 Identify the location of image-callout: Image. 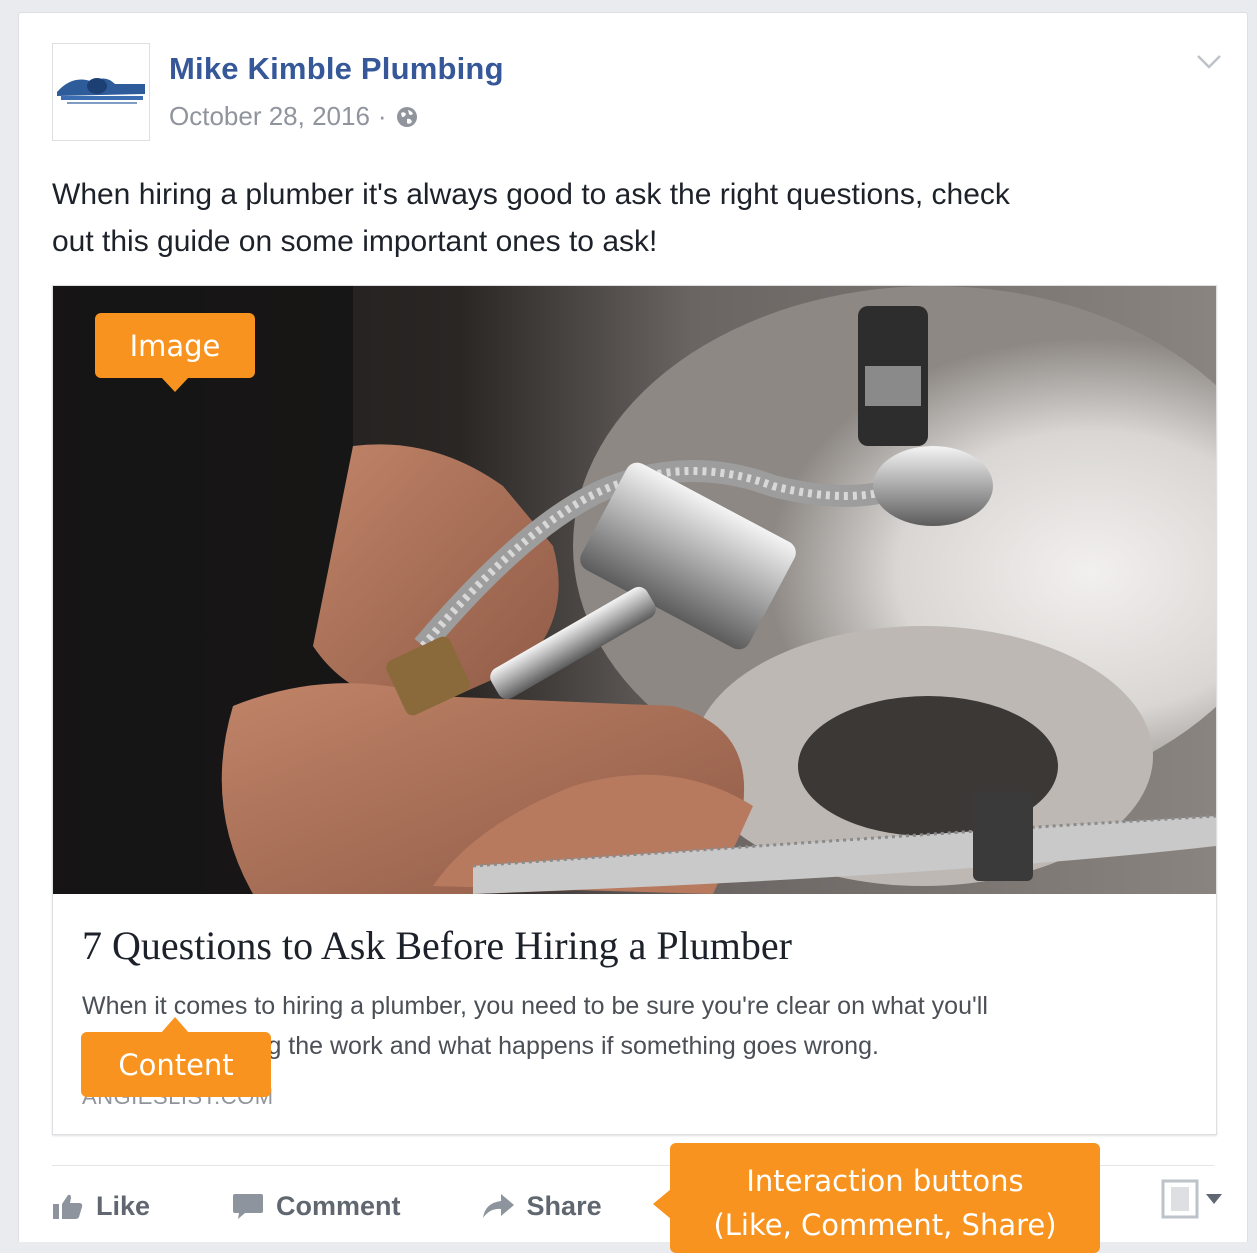
(175, 352).